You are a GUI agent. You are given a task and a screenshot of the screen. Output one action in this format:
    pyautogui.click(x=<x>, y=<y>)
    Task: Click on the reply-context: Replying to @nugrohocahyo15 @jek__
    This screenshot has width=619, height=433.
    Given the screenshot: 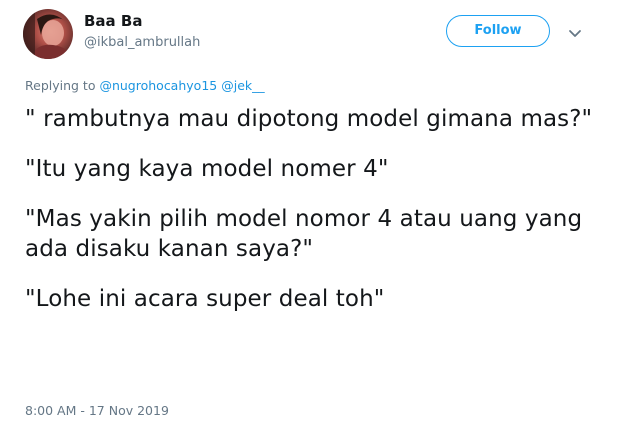 What is the action you would take?
    pyautogui.click(x=145, y=85)
    